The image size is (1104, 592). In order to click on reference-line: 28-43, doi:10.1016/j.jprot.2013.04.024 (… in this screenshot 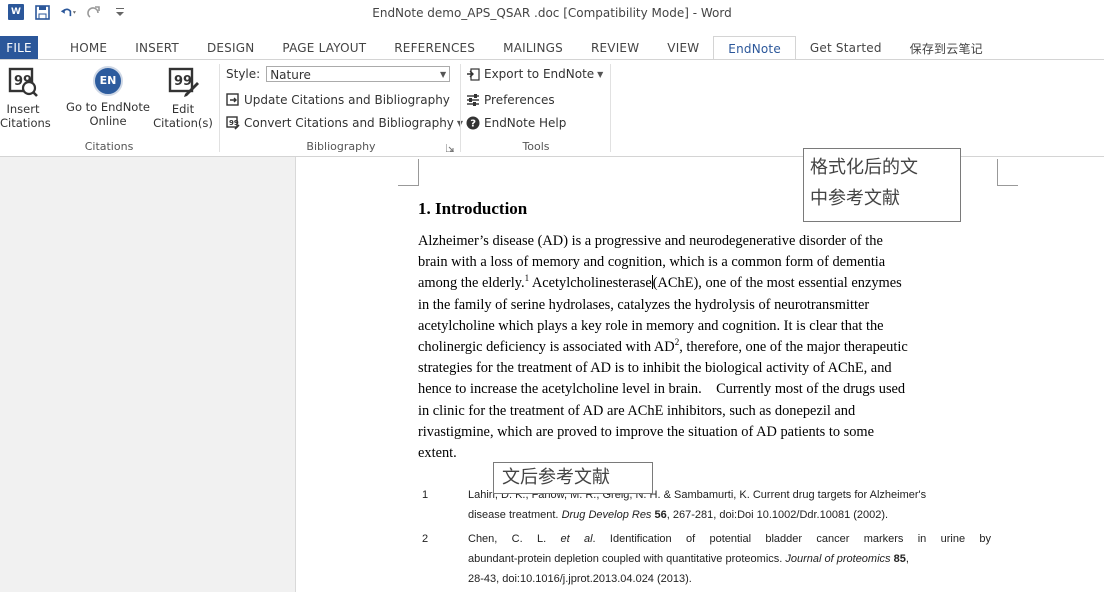, I will do `click(580, 579)`.